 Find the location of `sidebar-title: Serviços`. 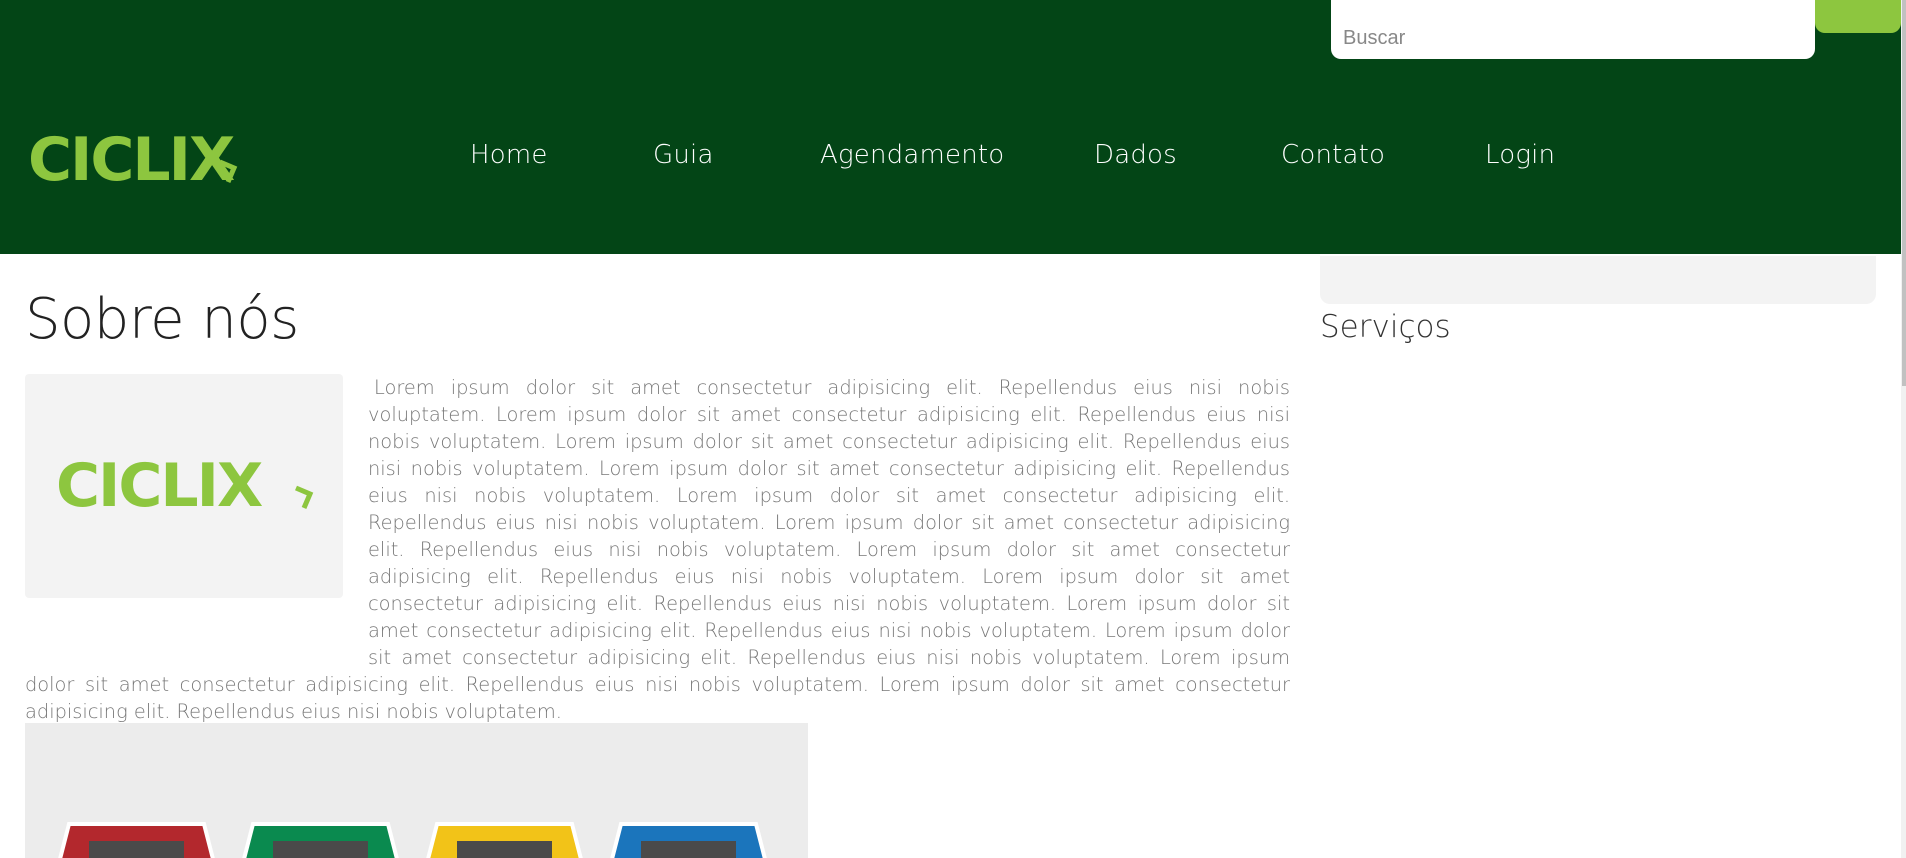

sidebar-title: Serviços is located at coordinates (1385, 327).